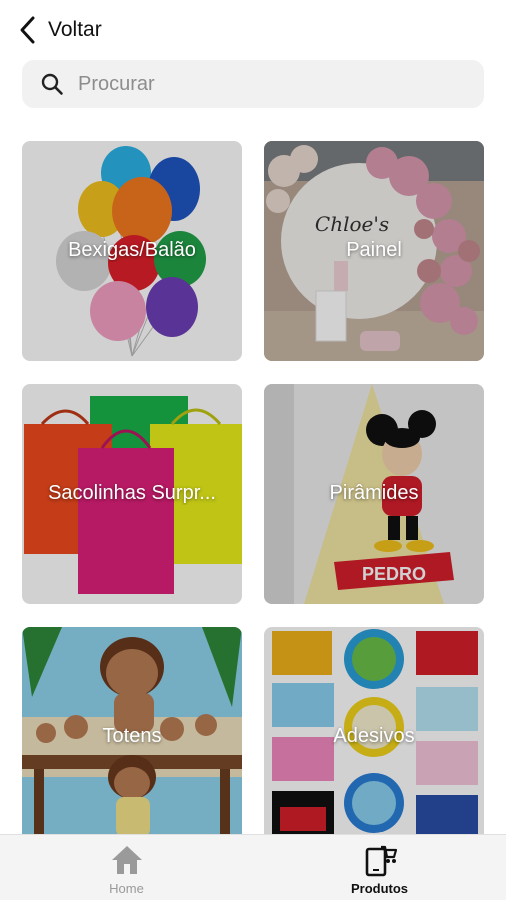  Describe the element at coordinates (374, 736) in the screenshot. I see `category-label: Adesivos` at that location.